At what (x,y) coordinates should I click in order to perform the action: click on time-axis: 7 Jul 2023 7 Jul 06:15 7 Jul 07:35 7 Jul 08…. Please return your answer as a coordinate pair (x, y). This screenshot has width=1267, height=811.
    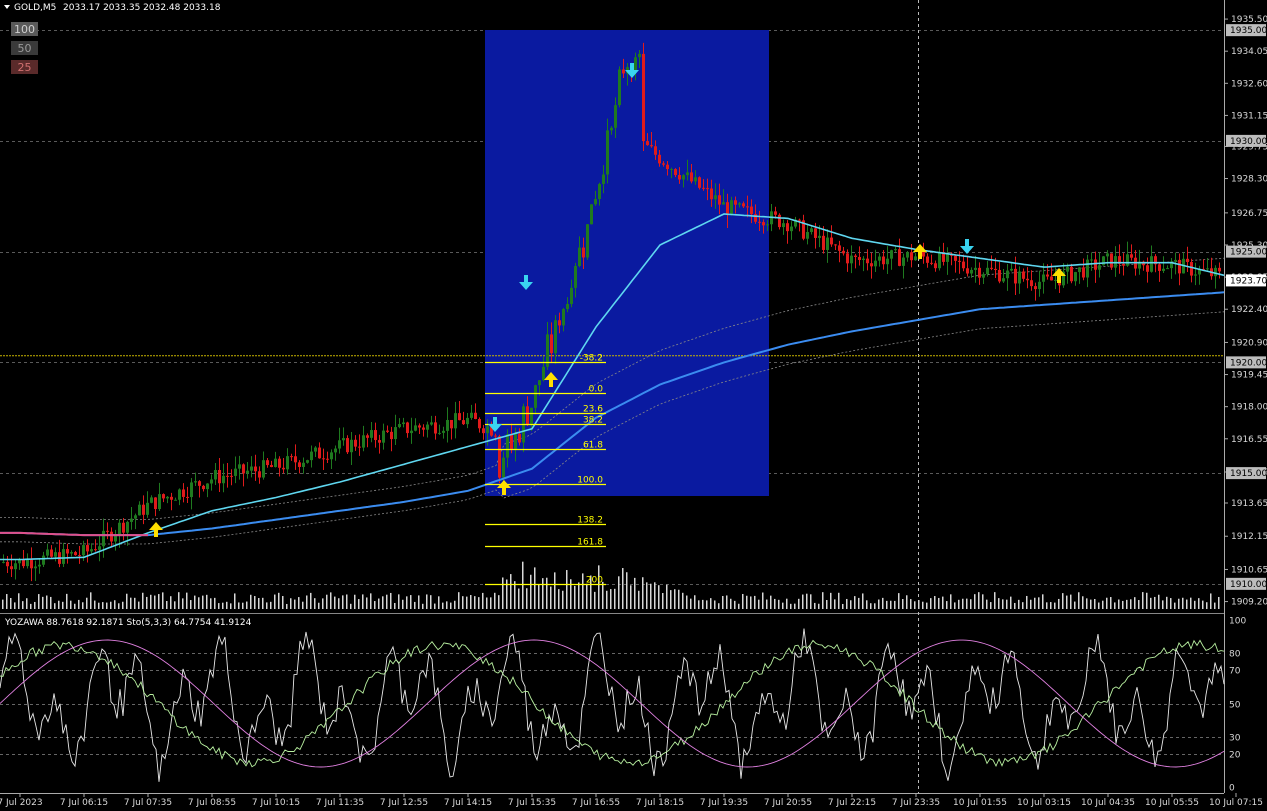
    Looking at the image, I should click on (631, 800).